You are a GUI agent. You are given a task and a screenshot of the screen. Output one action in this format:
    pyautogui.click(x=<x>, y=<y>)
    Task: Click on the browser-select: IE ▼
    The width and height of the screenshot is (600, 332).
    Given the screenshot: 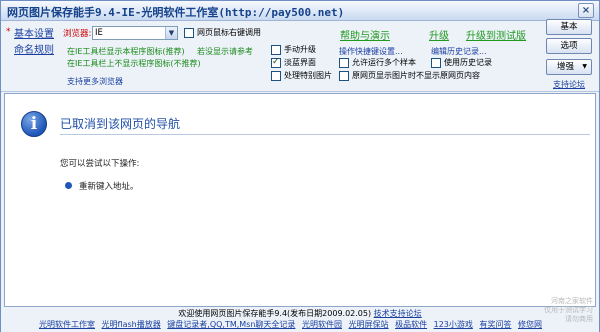 What is the action you would take?
    pyautogui.click(x=135, y=33)
    